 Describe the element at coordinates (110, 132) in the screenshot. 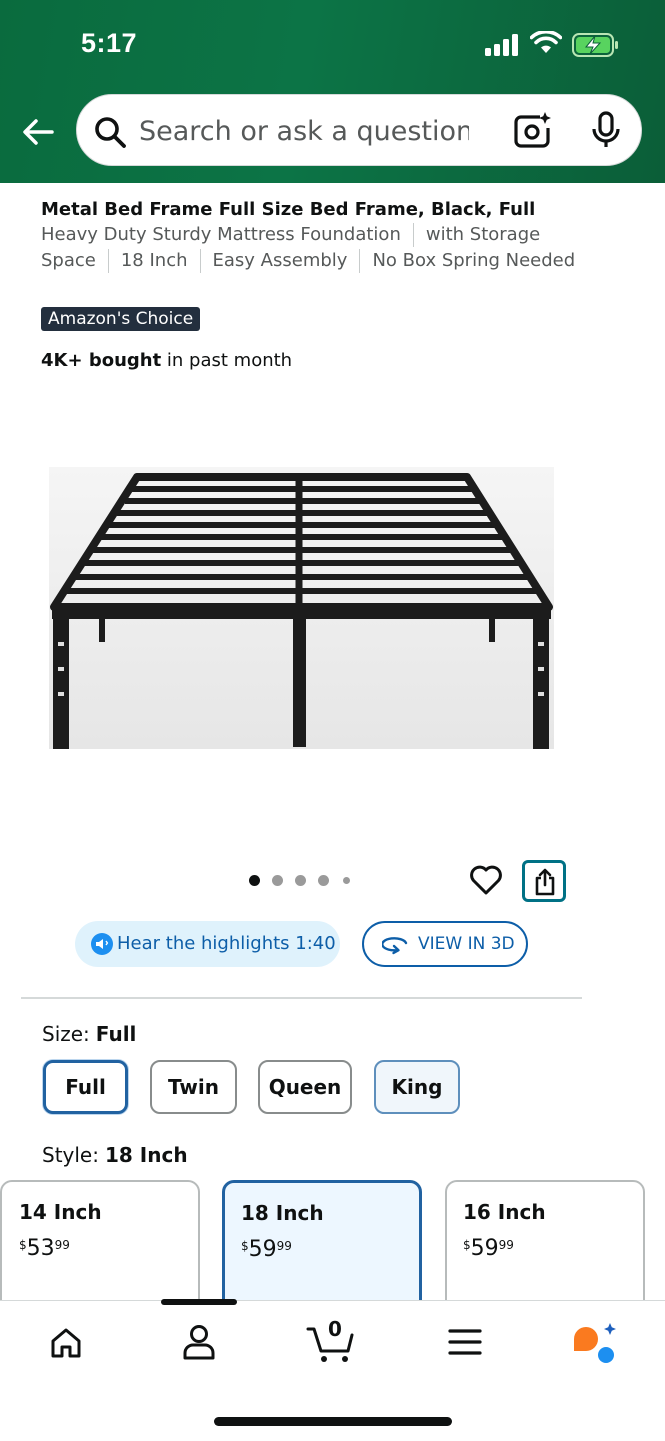

I see `search-icon` at that location.